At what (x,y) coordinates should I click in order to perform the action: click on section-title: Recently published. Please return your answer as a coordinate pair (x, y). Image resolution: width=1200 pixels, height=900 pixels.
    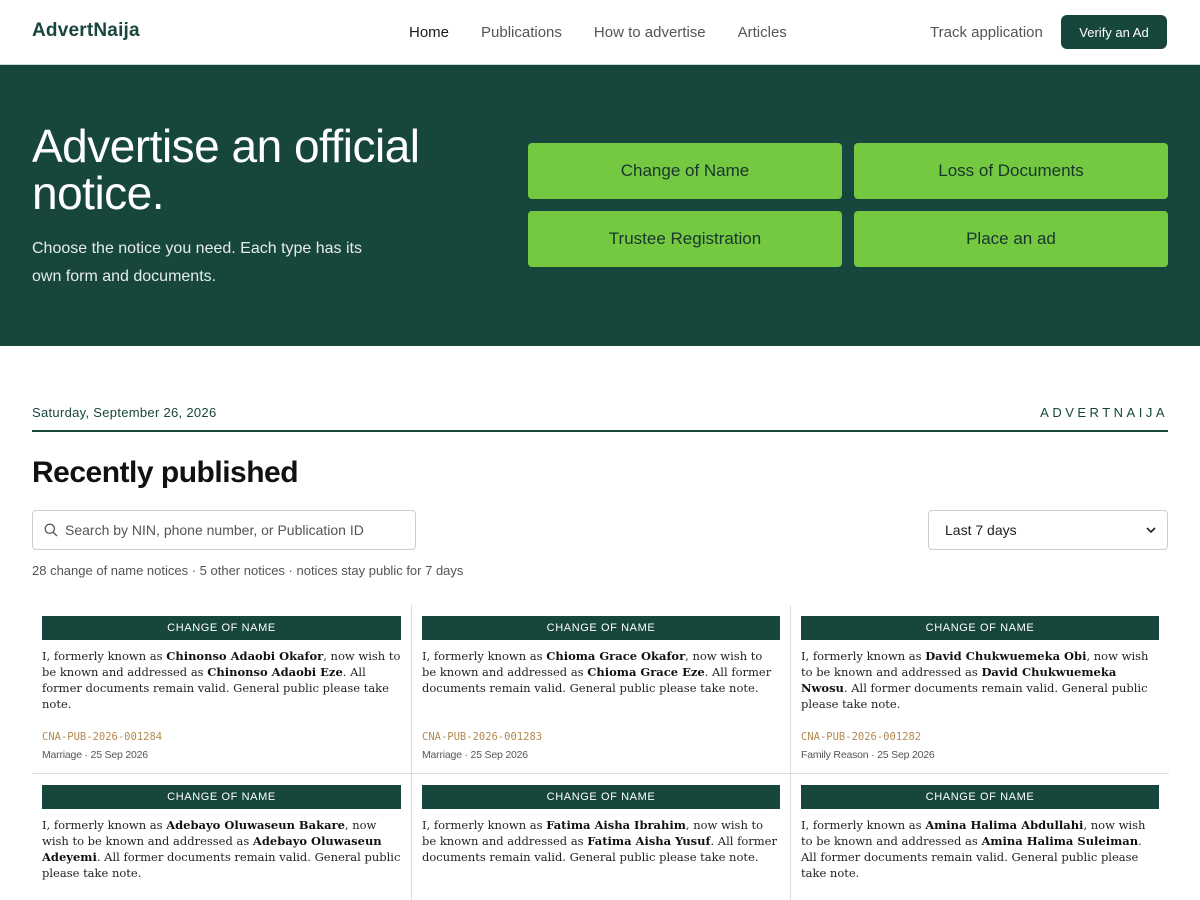
    Looking at the image, I should click on (165, 472).